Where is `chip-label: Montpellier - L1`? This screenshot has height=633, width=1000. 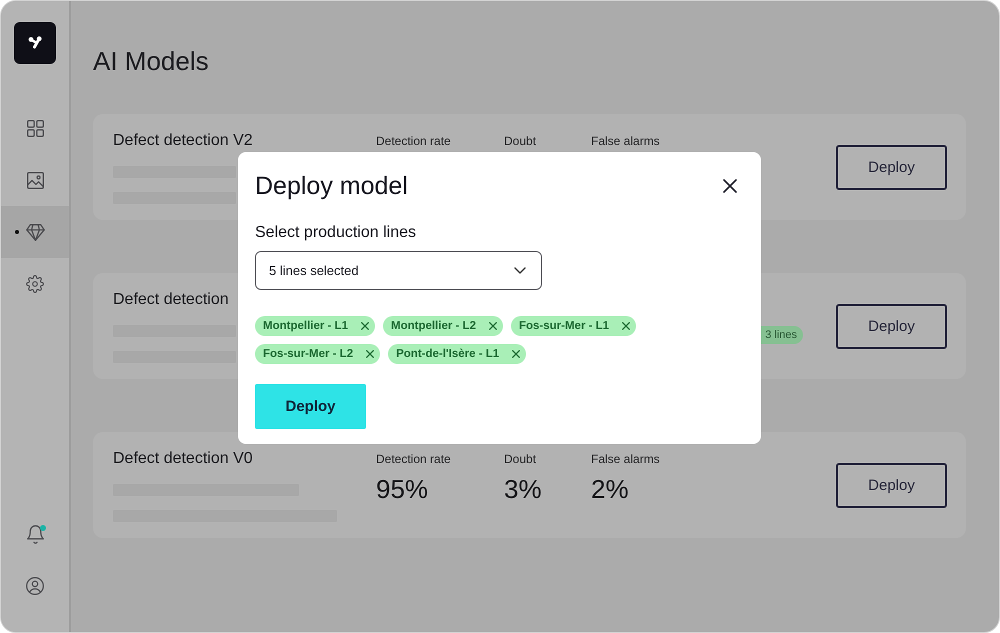 chip-label: Montpellier - L1 is located at coordinates (305, 326).